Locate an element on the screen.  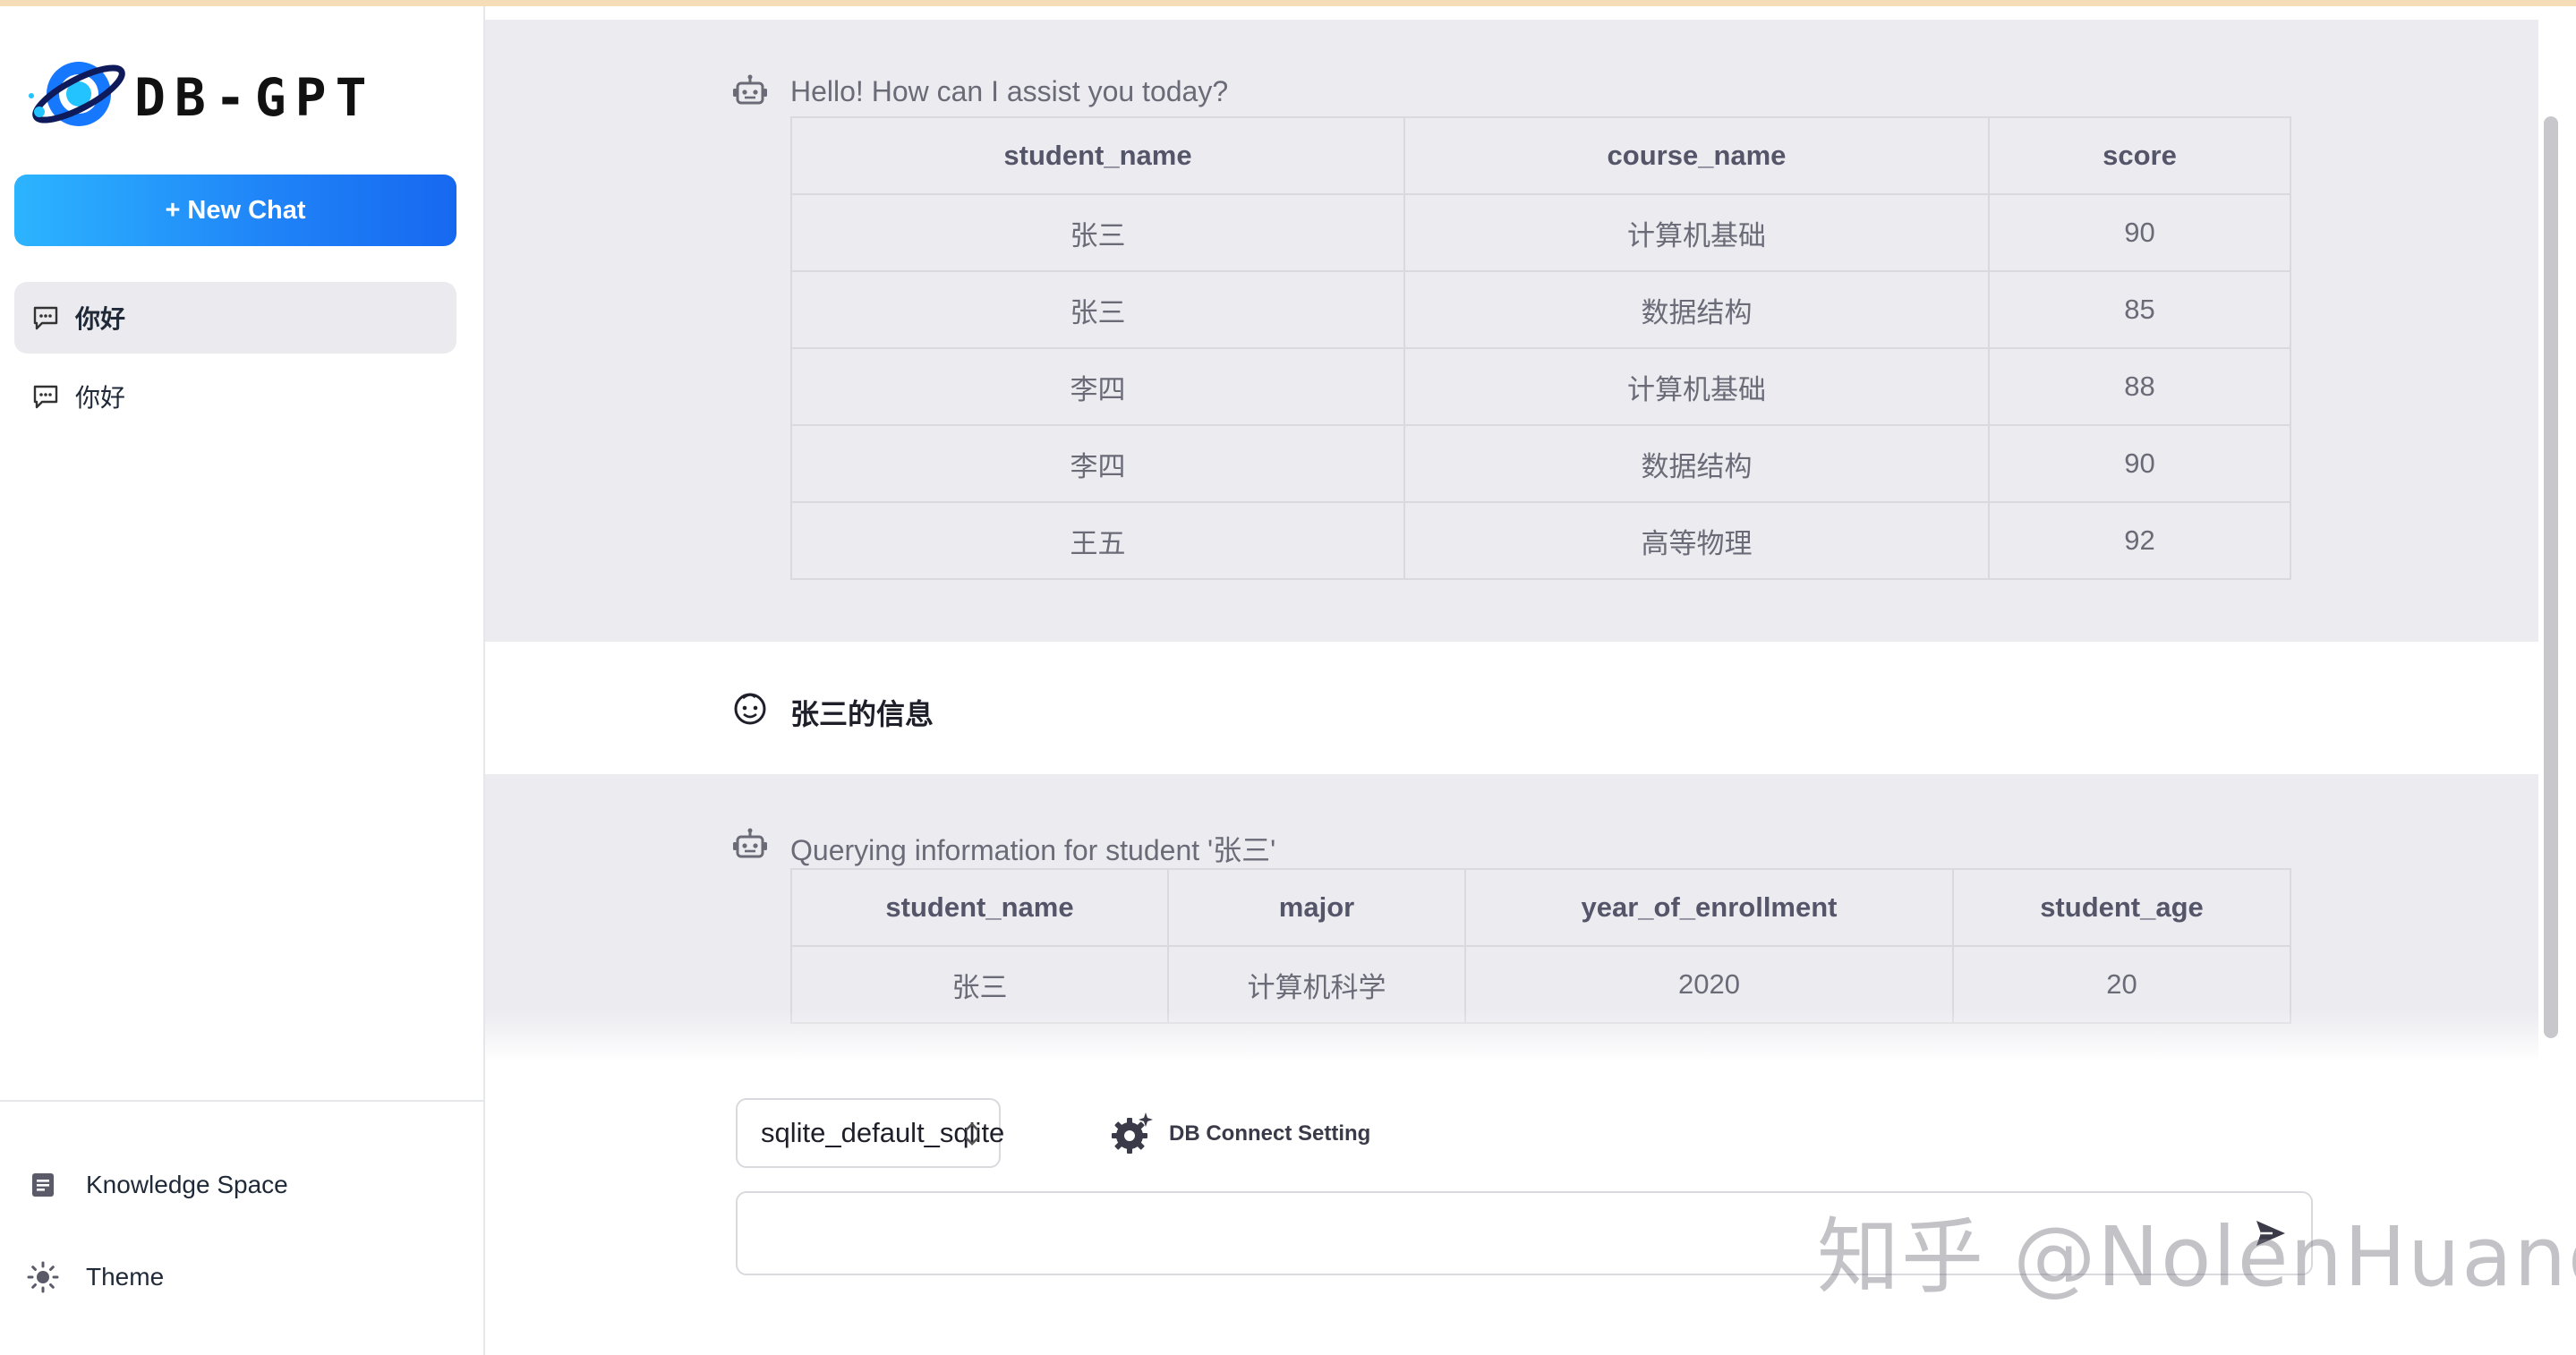
table-cell: 92 is located at coordinates (2139, 540).